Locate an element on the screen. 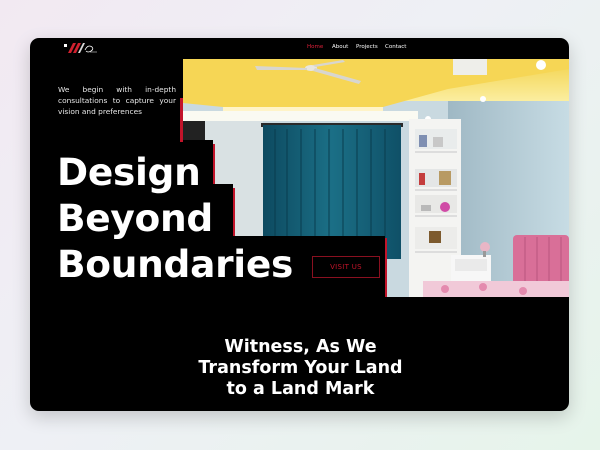  tagline-line: Transform Your Land is located at coordinates (300, 368).